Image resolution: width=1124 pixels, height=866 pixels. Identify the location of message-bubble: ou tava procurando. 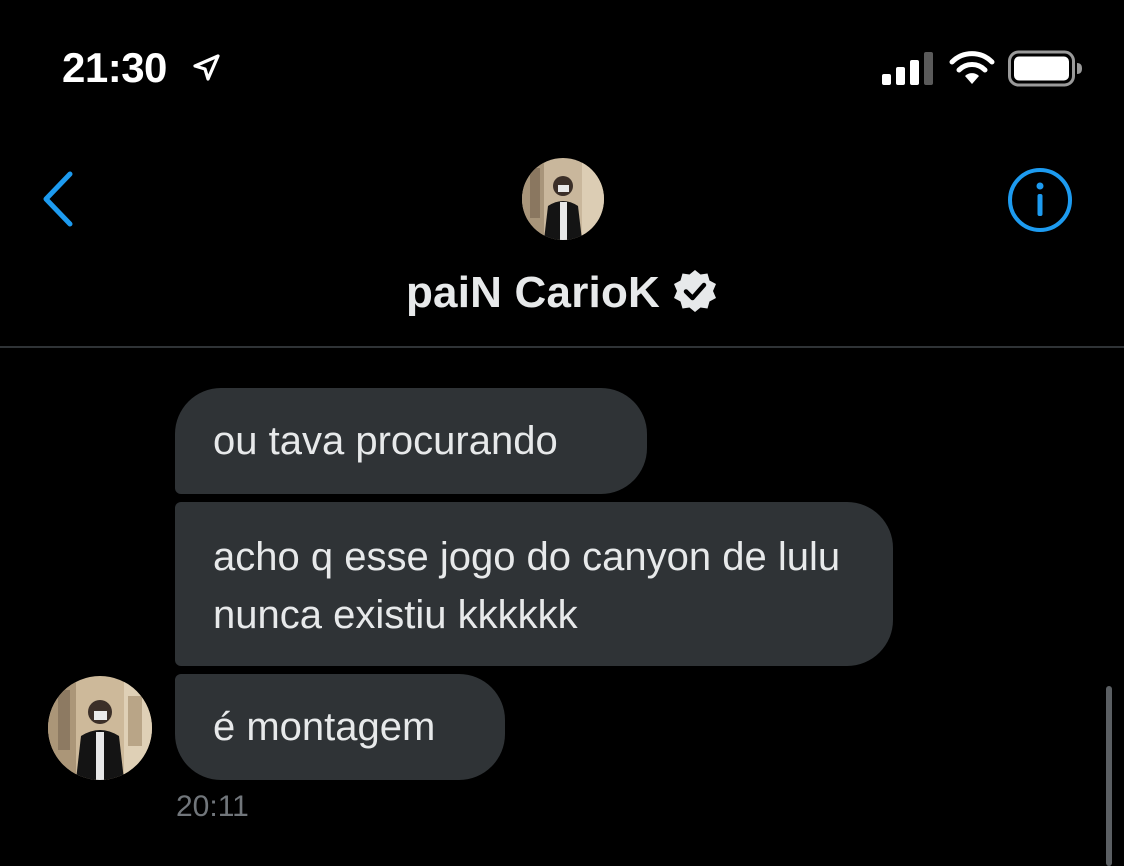
(411, 441).